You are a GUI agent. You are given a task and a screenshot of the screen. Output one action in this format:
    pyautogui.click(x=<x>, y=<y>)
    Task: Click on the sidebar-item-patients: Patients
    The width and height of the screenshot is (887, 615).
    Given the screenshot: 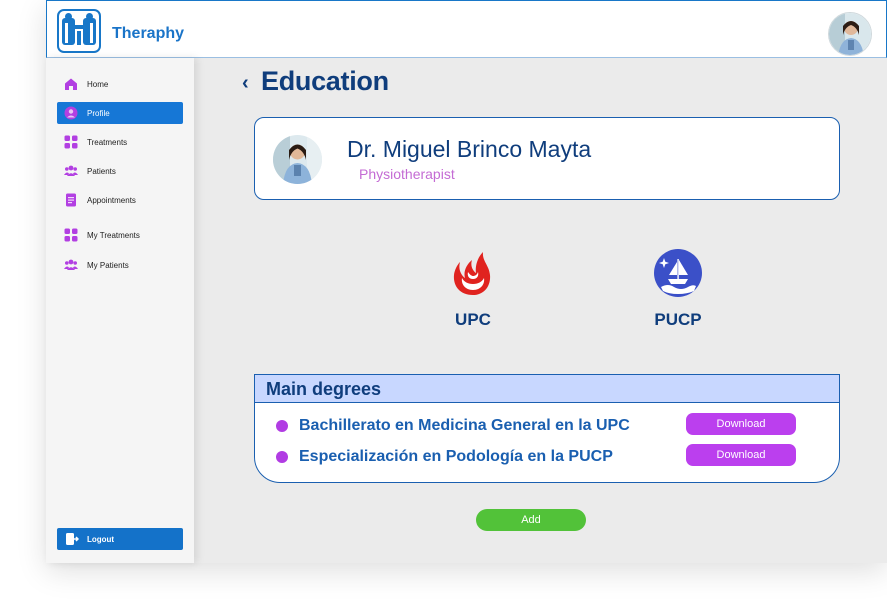 What is the action you would take?
    pyautogui.click(x=120, y=171)
    